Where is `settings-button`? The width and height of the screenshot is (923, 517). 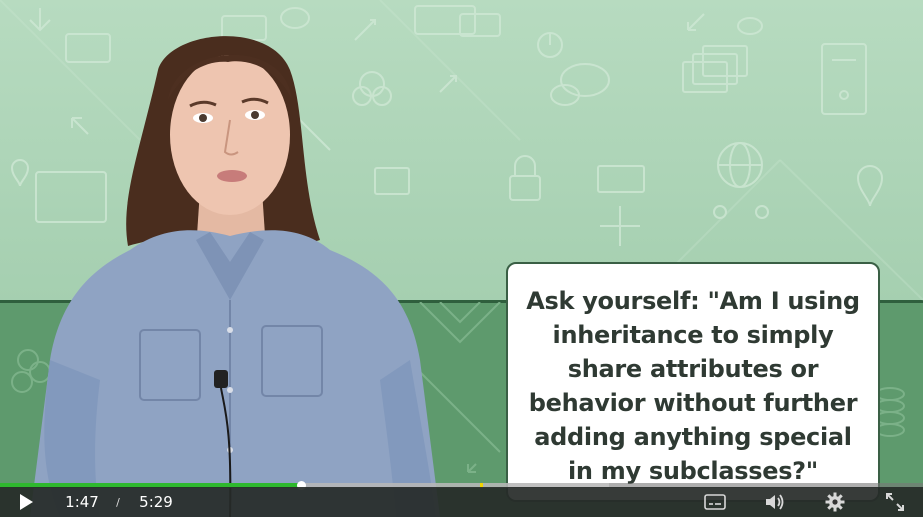 settings-button is located at coordinates (835, 502).